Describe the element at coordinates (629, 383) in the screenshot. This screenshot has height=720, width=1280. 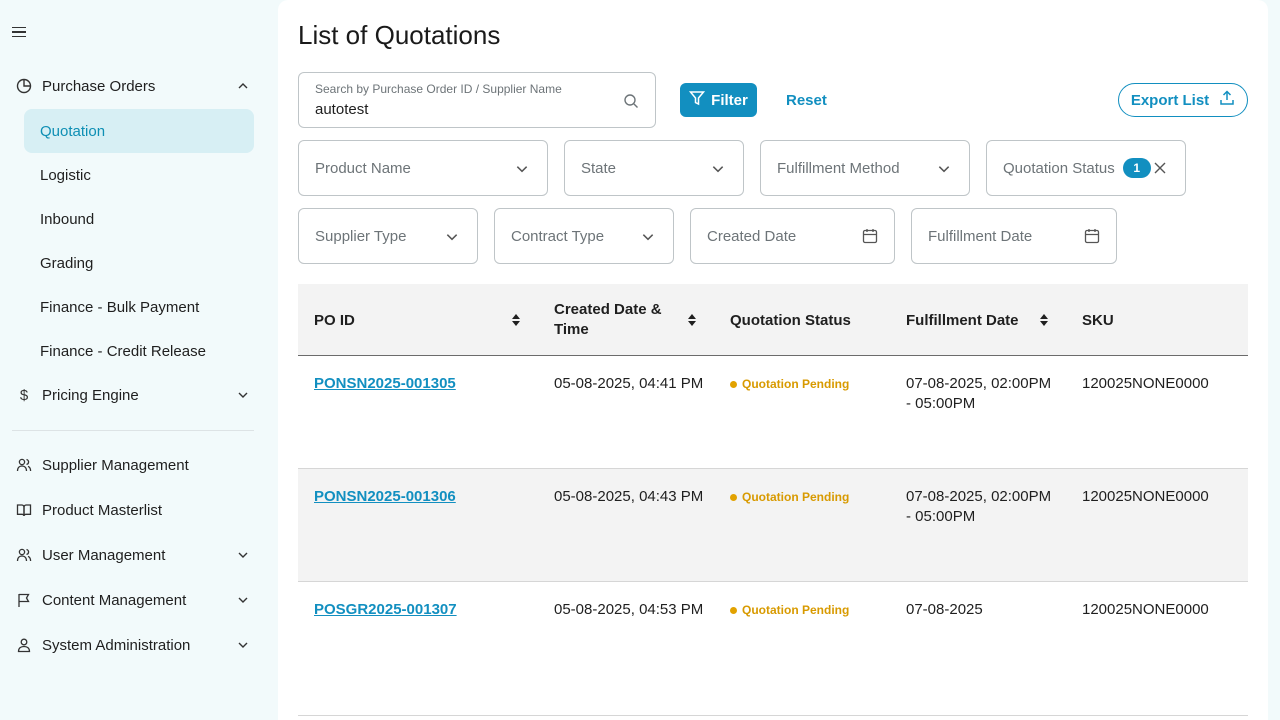
I see `created-date-cell: 05-08-2025, 04:41 PM` at that location.